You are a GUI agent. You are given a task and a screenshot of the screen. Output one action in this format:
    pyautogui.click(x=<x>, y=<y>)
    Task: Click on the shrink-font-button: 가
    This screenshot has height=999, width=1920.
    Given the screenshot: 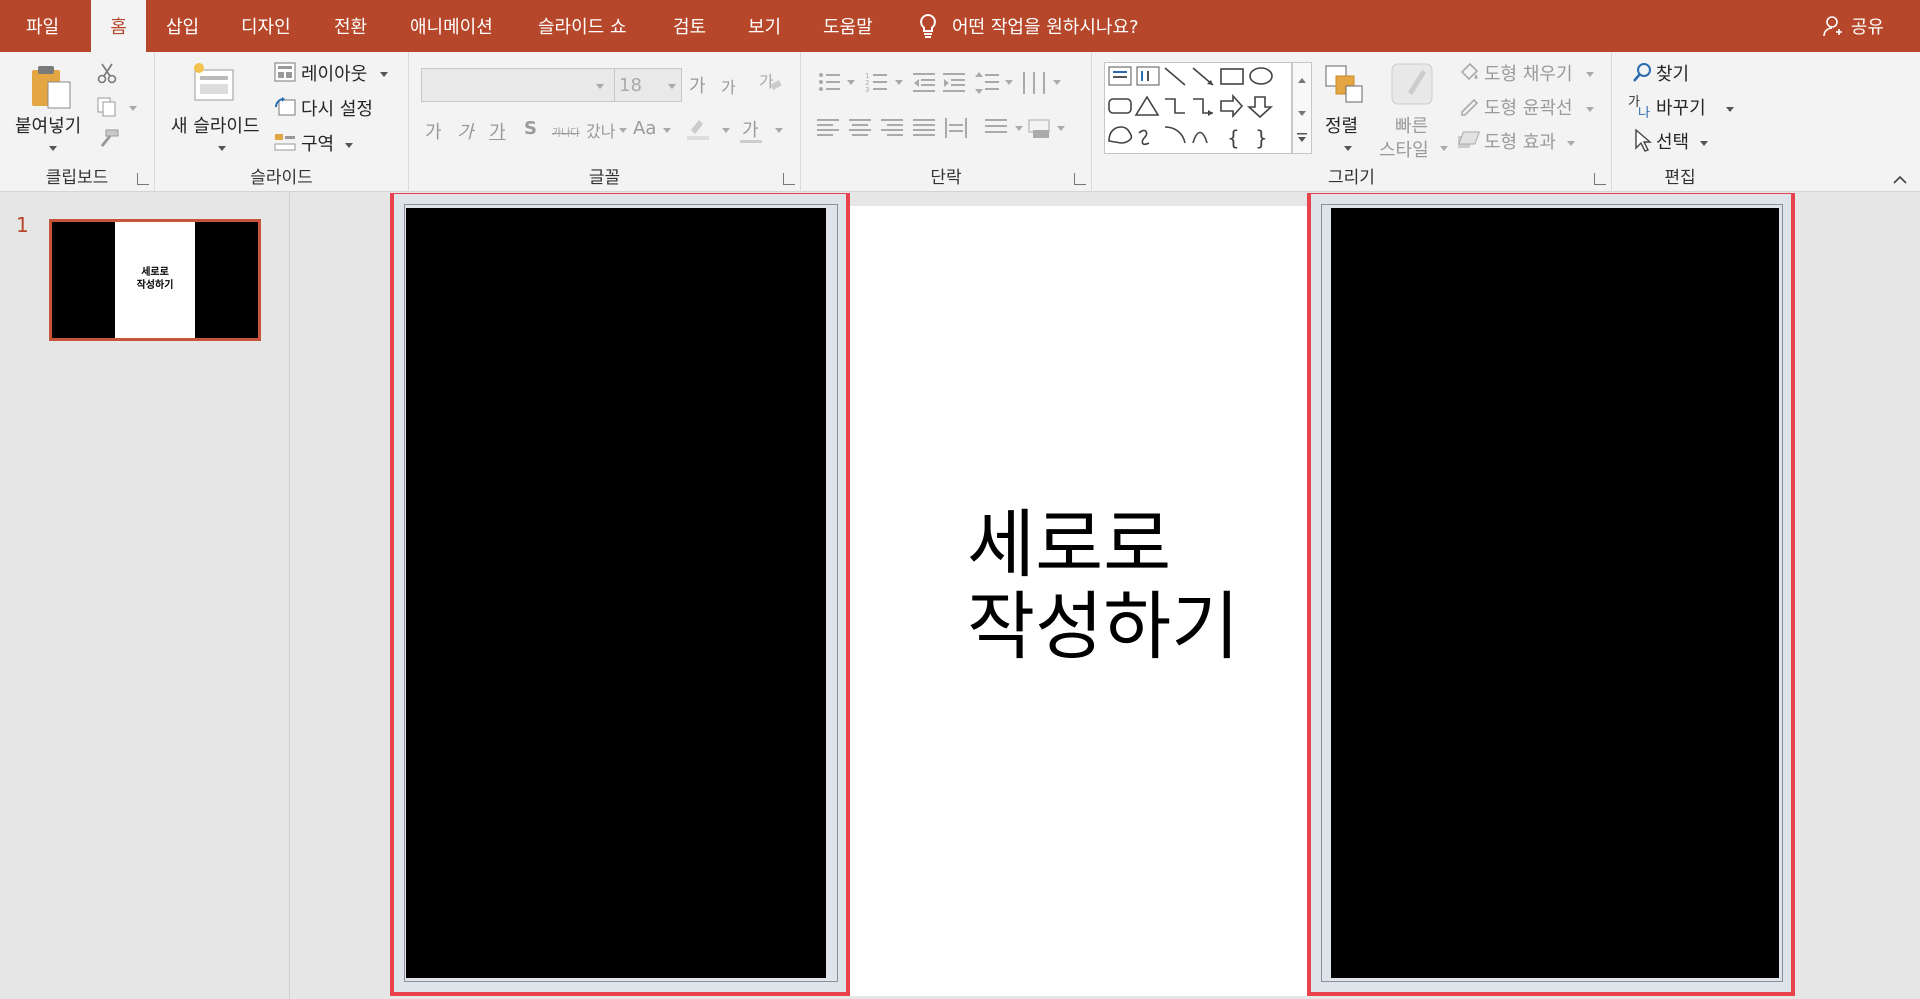 What is the action you would take?
    pyautogui.click(x=728, y=86)
    